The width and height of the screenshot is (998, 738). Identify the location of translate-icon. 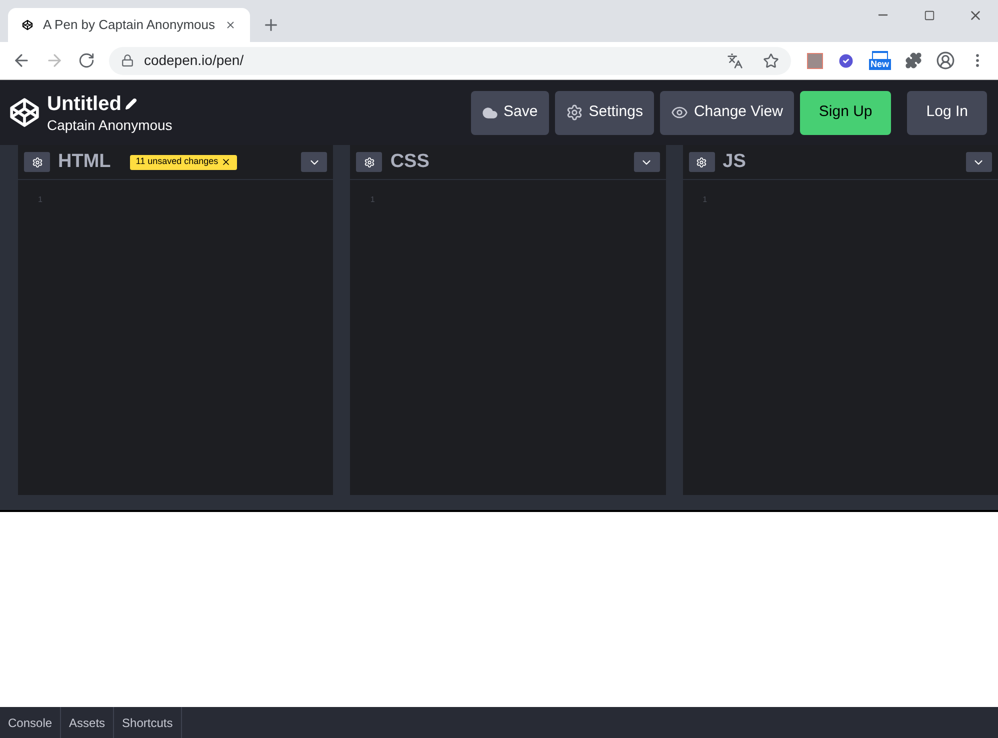
(734, 60).